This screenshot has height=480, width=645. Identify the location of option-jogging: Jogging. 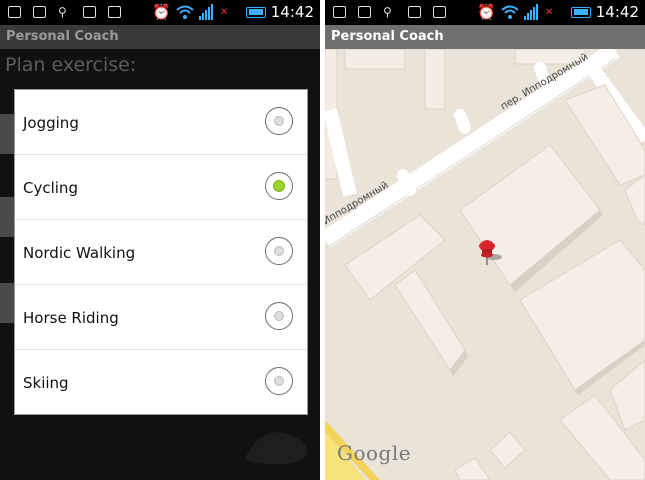
(161, 122).